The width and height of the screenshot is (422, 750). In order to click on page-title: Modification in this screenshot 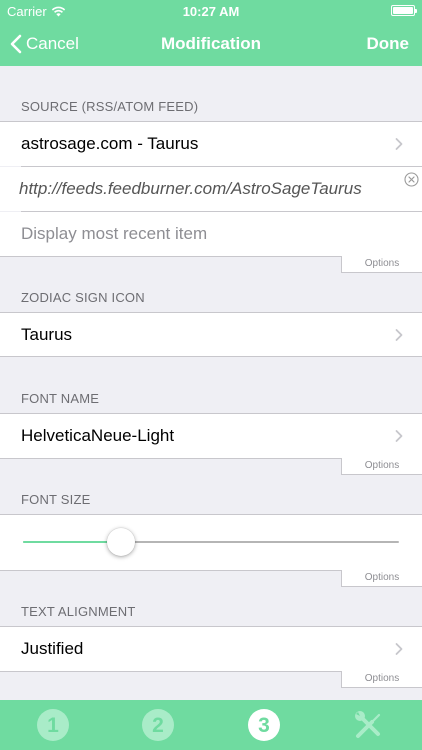, I will do `click(211, 43)`.